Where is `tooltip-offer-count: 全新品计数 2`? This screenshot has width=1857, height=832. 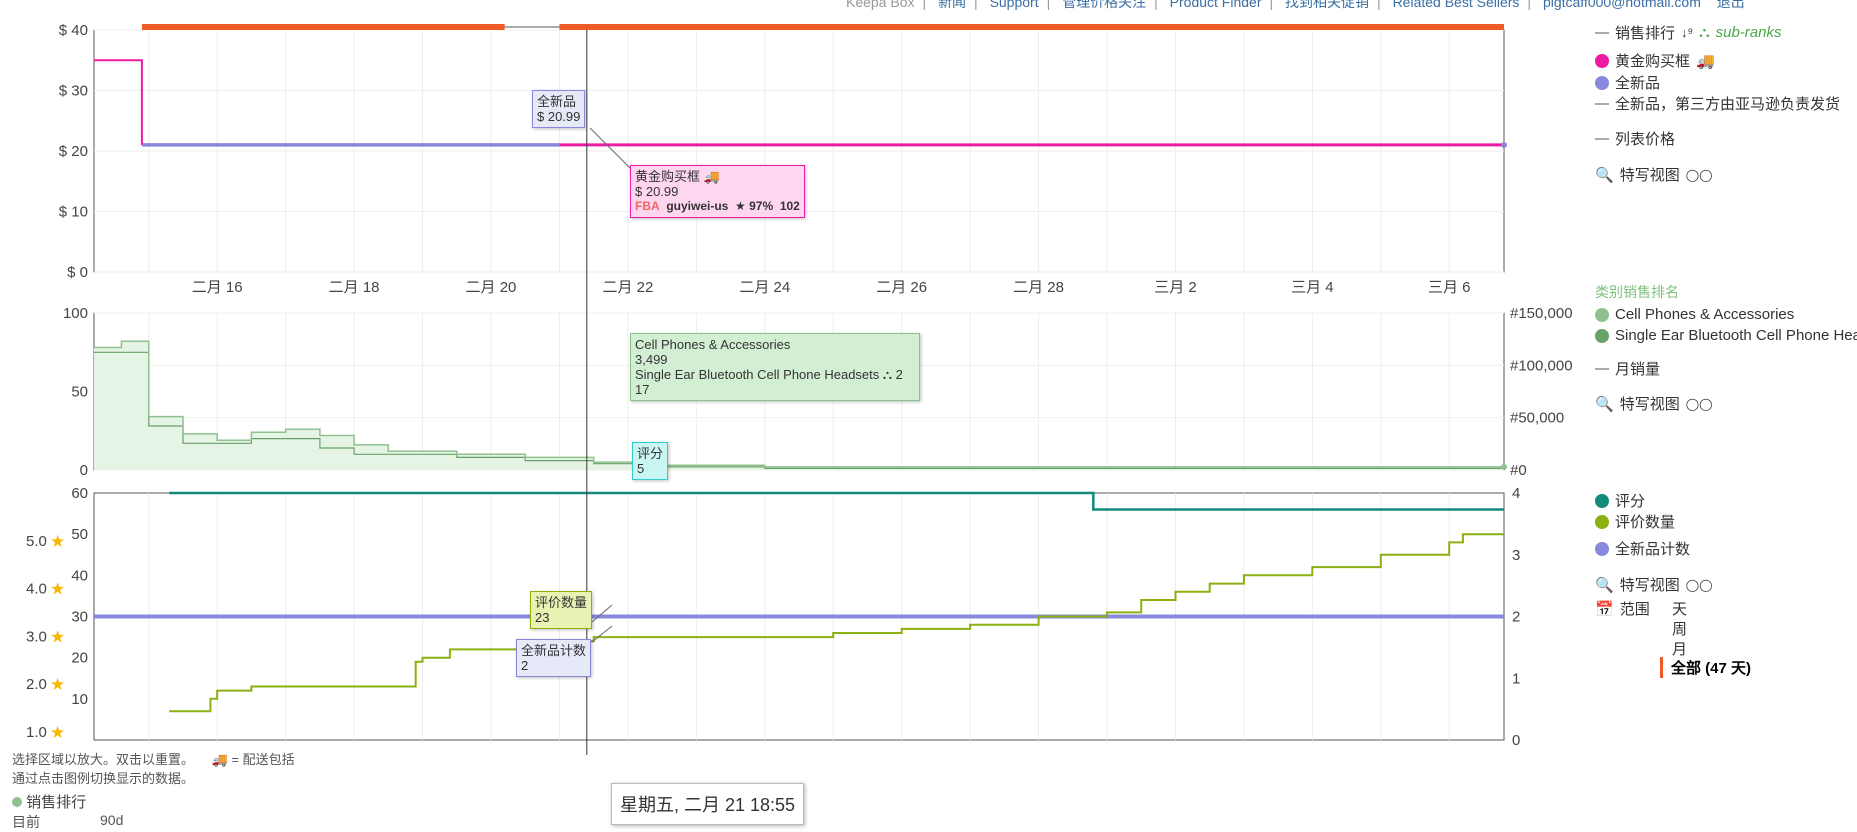
tooltip-offer-count: 全新品计数 2 is located at coordinates (554, 658).